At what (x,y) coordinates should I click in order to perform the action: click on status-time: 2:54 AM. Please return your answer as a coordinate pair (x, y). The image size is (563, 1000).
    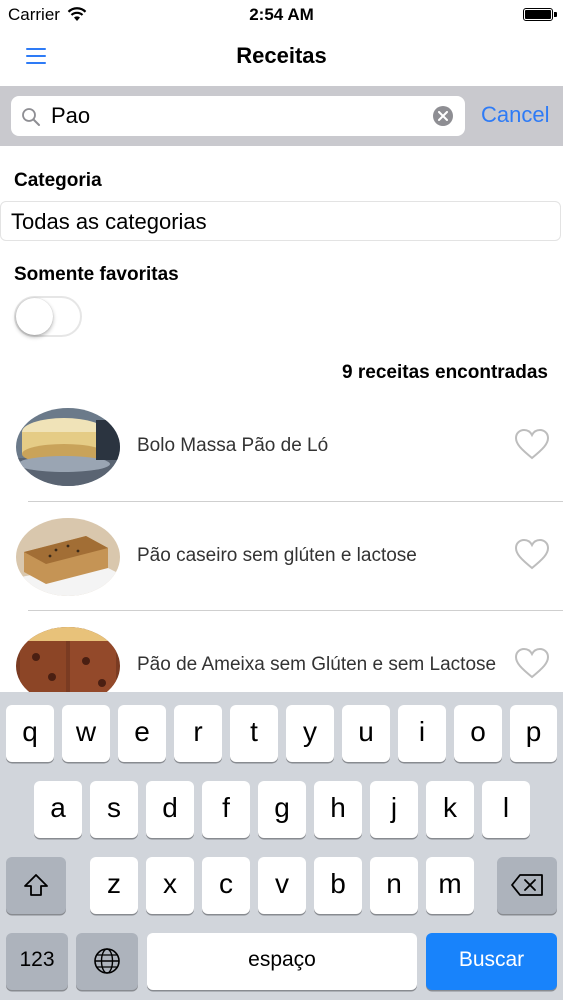
    Looking at the image, I should click on (281, 14).